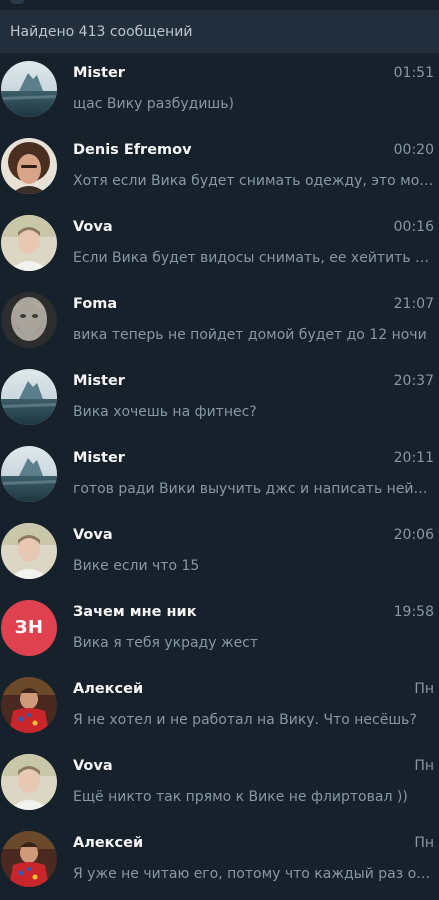 The height and width of the screenshot is (900, 439). What do you see at coordinates (165, 412) in the screenshot?
I see `message-preview: Вика хочешь на фитнес?` at bounding box center [165, 412].